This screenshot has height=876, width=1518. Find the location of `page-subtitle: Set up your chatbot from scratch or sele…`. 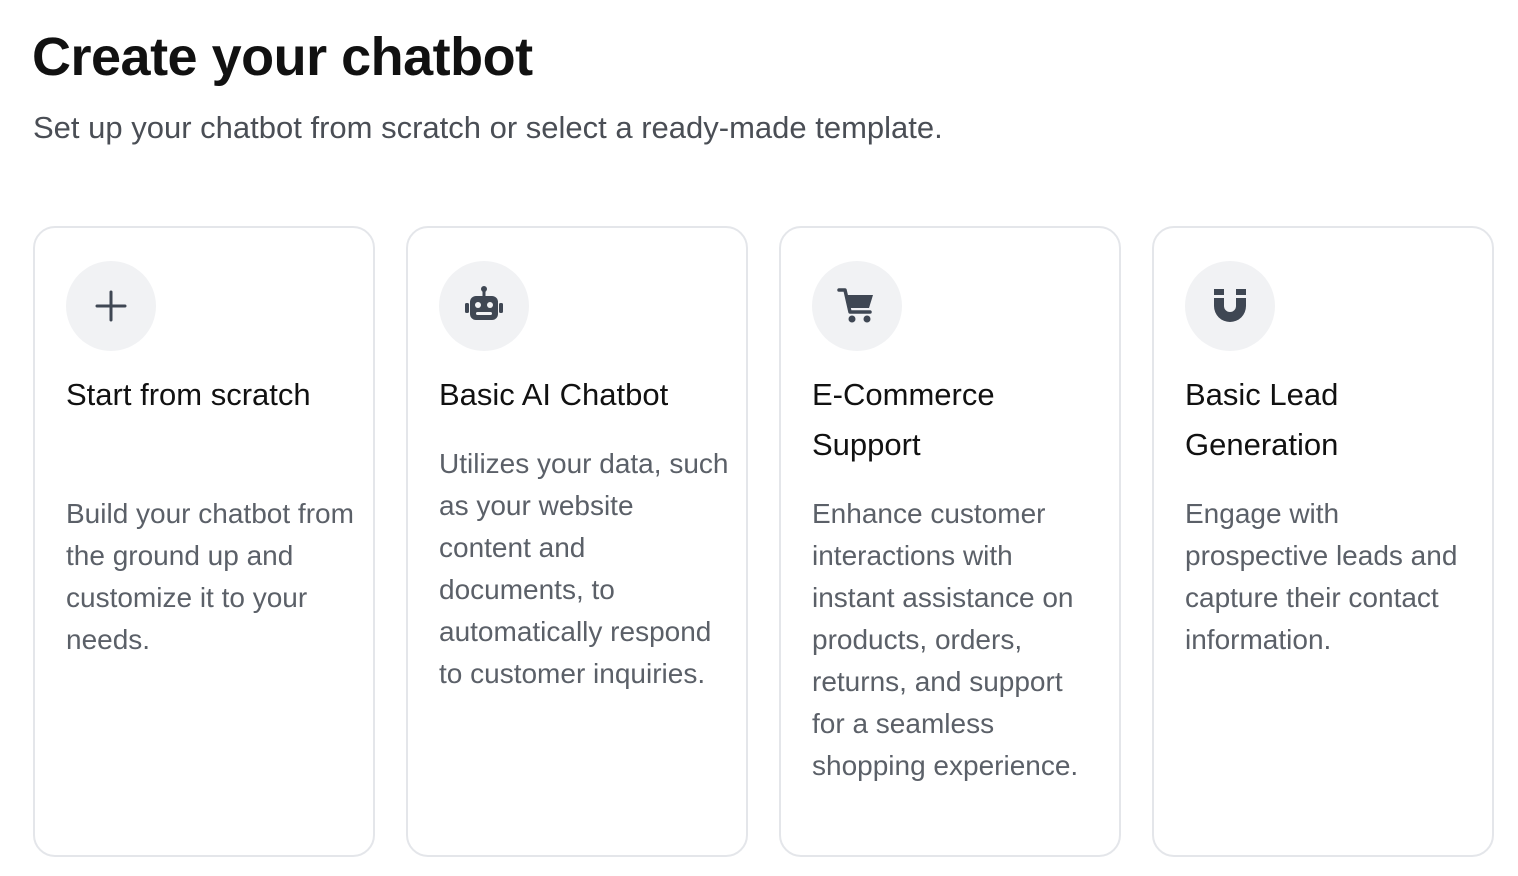

page-subtitle: Set up your chatbot from scratch or sele… is located at coordinates (488, 127).